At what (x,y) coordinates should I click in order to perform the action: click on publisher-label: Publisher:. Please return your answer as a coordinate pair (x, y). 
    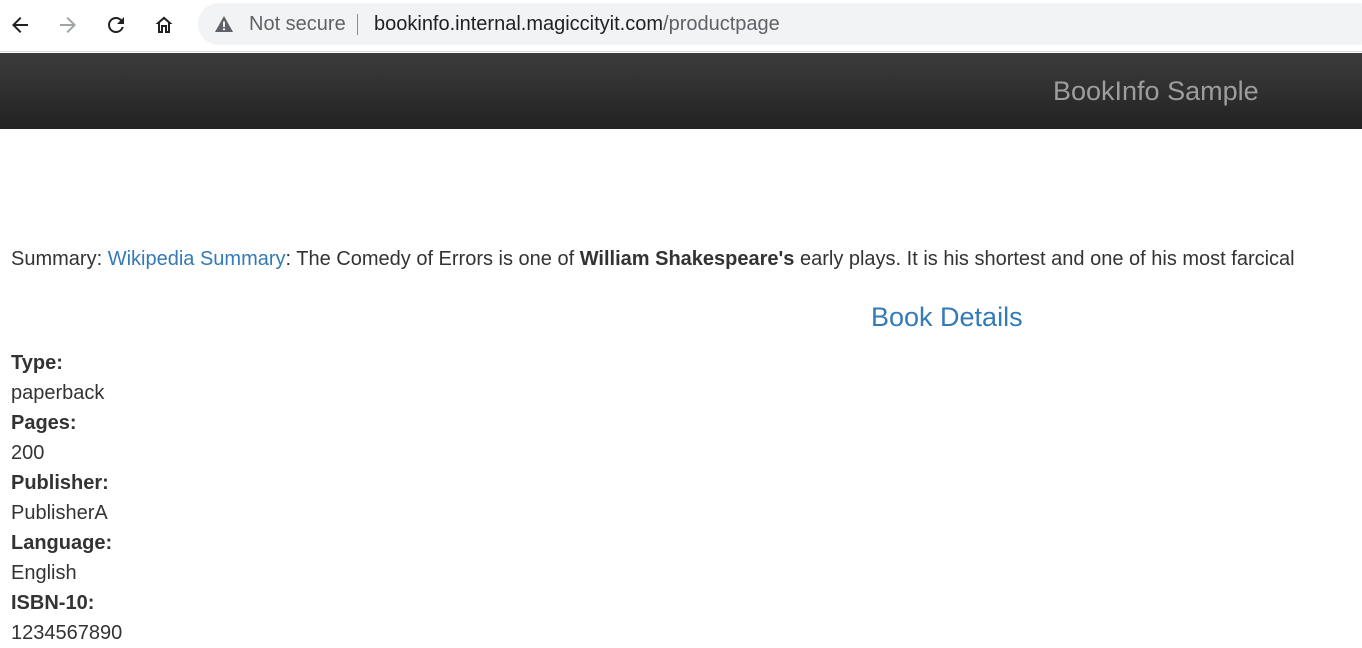
    Looking at the image, I should click on (60, 483).